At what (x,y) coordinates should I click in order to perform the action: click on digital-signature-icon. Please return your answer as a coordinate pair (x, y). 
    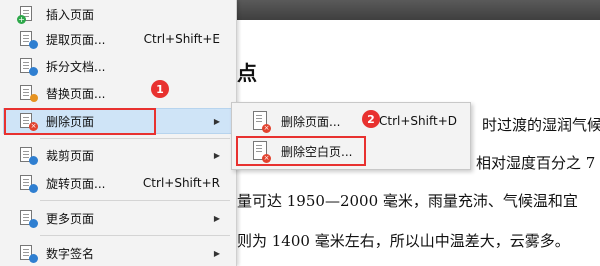
    Looking at the image, I should click on (28, 253).